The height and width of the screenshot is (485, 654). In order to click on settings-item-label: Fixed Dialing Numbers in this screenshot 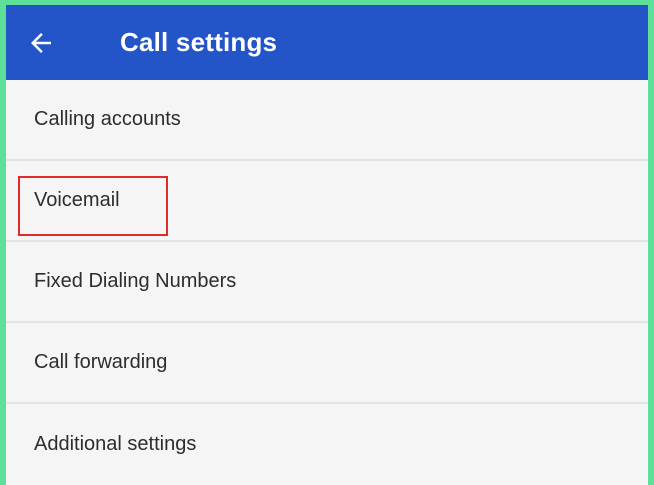, I will do `click(135, 281)`.